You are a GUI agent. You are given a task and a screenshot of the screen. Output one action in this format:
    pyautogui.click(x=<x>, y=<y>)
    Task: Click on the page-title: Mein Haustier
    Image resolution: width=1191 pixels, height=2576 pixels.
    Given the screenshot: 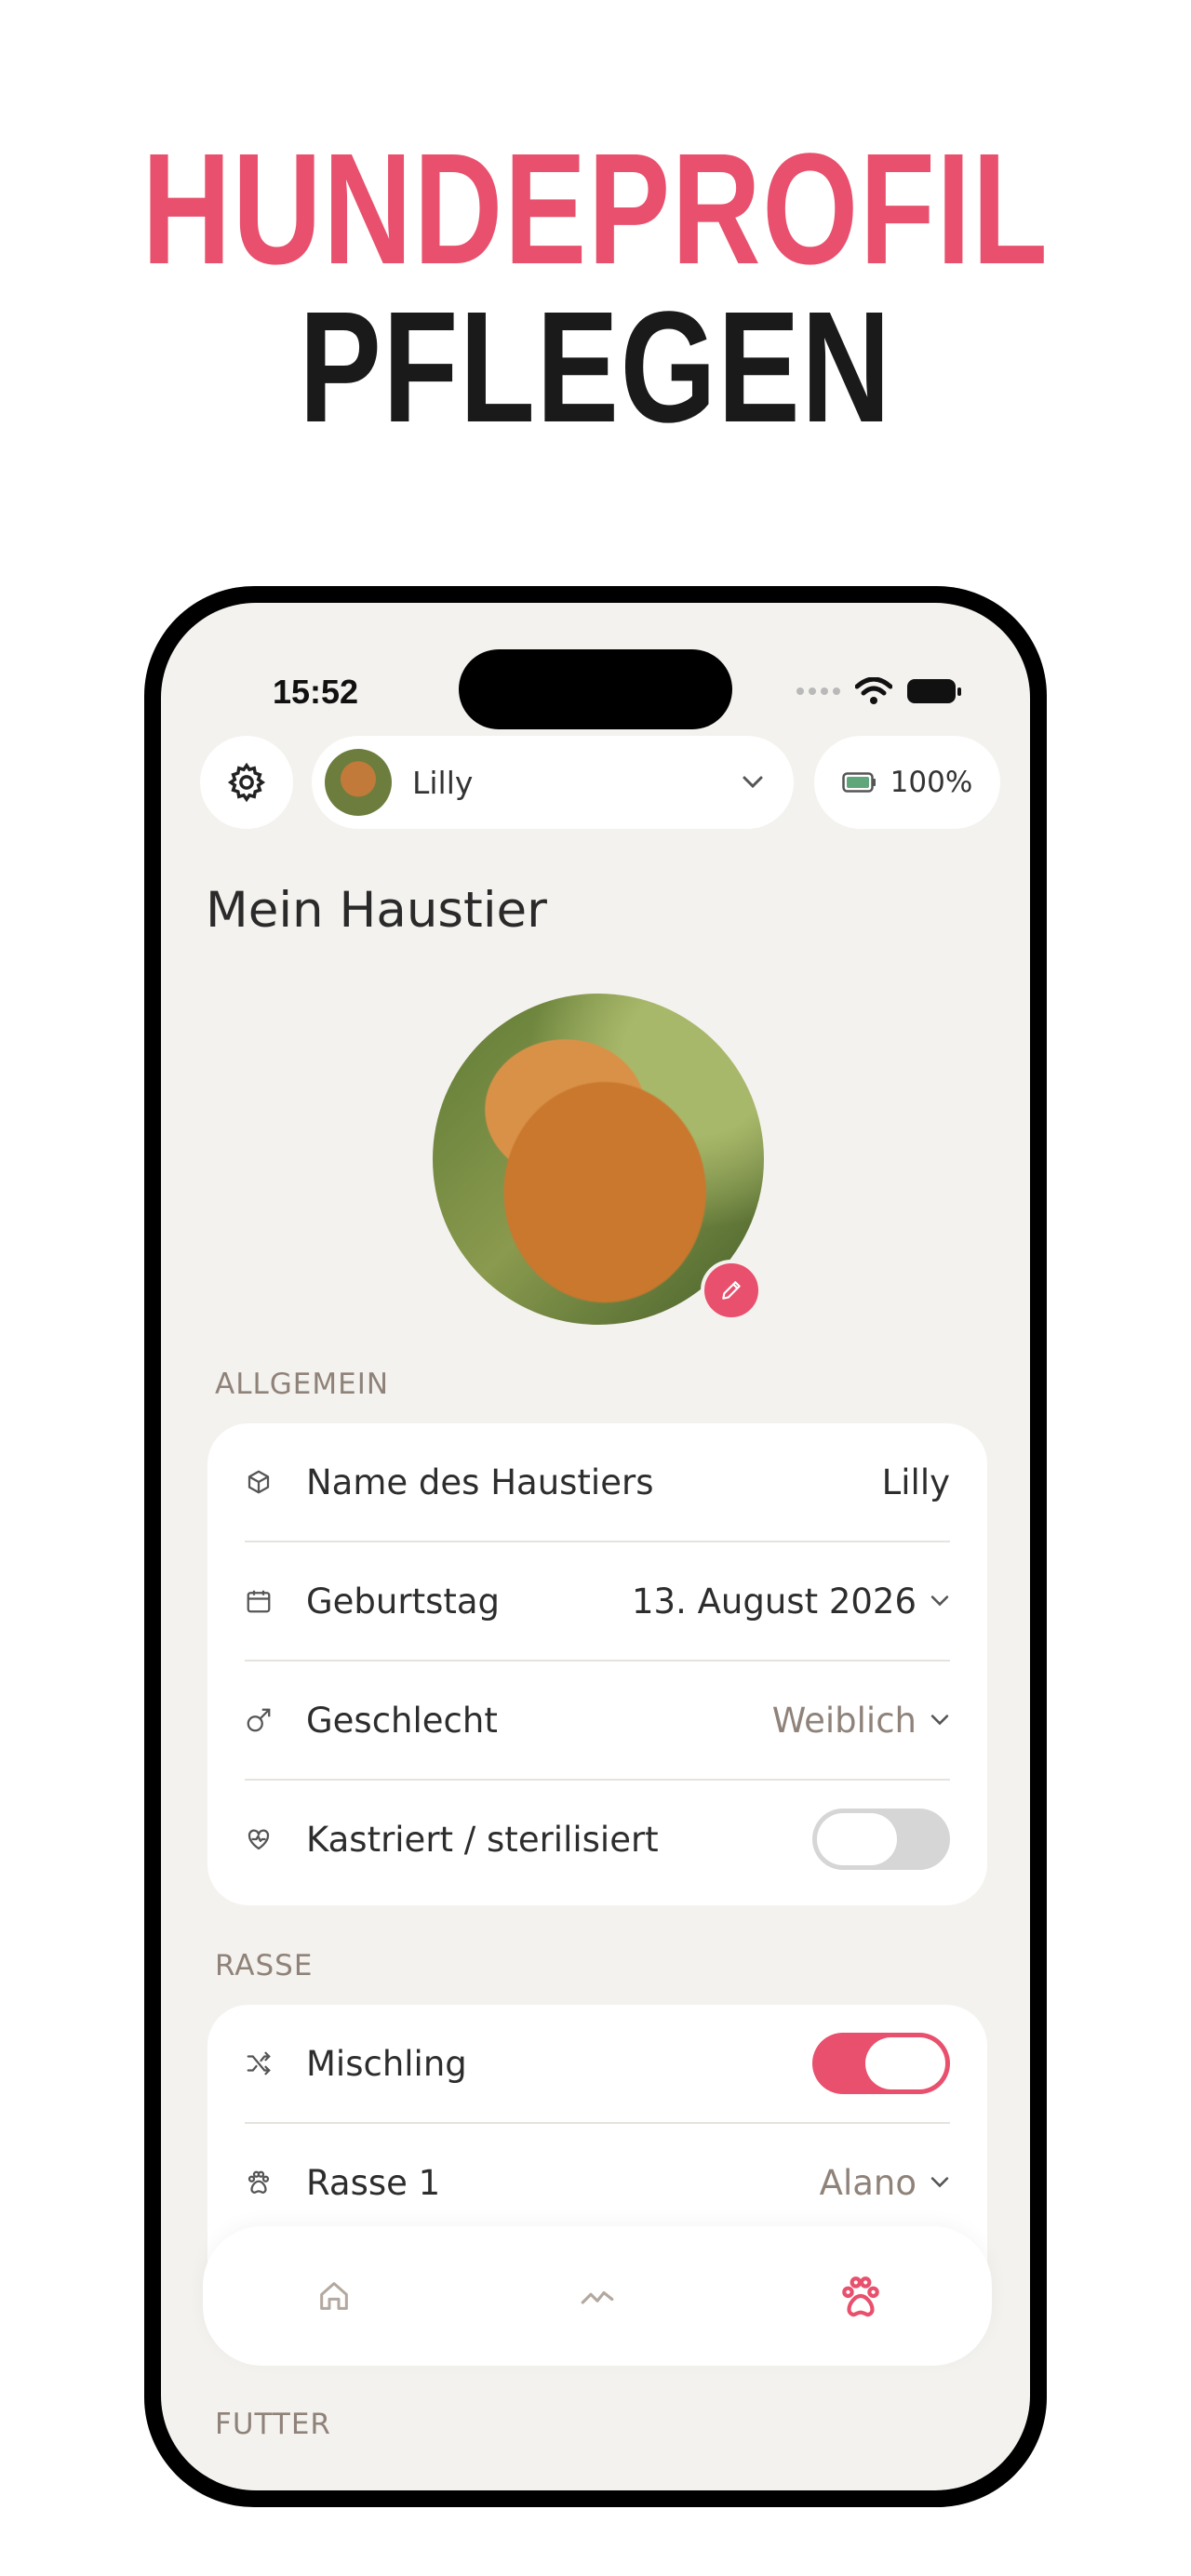 What is the action you would take?
    pyautogui.click(x=376, y=910)
    